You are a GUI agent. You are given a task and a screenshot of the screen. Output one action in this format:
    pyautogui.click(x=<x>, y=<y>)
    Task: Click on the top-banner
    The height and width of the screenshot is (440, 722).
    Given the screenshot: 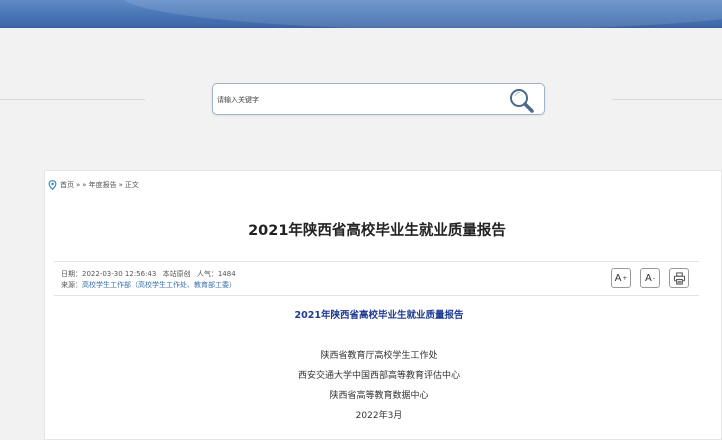 What is the action you would take?
    pyautogui.click(x=361, y=14)
    